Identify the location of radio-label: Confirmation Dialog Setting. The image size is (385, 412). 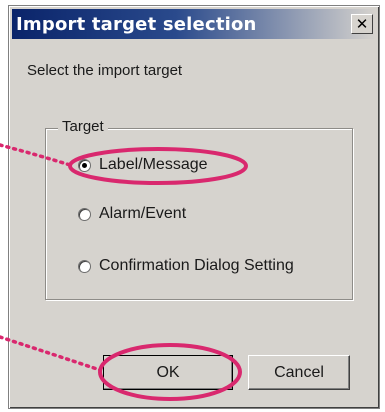
(196, 265).